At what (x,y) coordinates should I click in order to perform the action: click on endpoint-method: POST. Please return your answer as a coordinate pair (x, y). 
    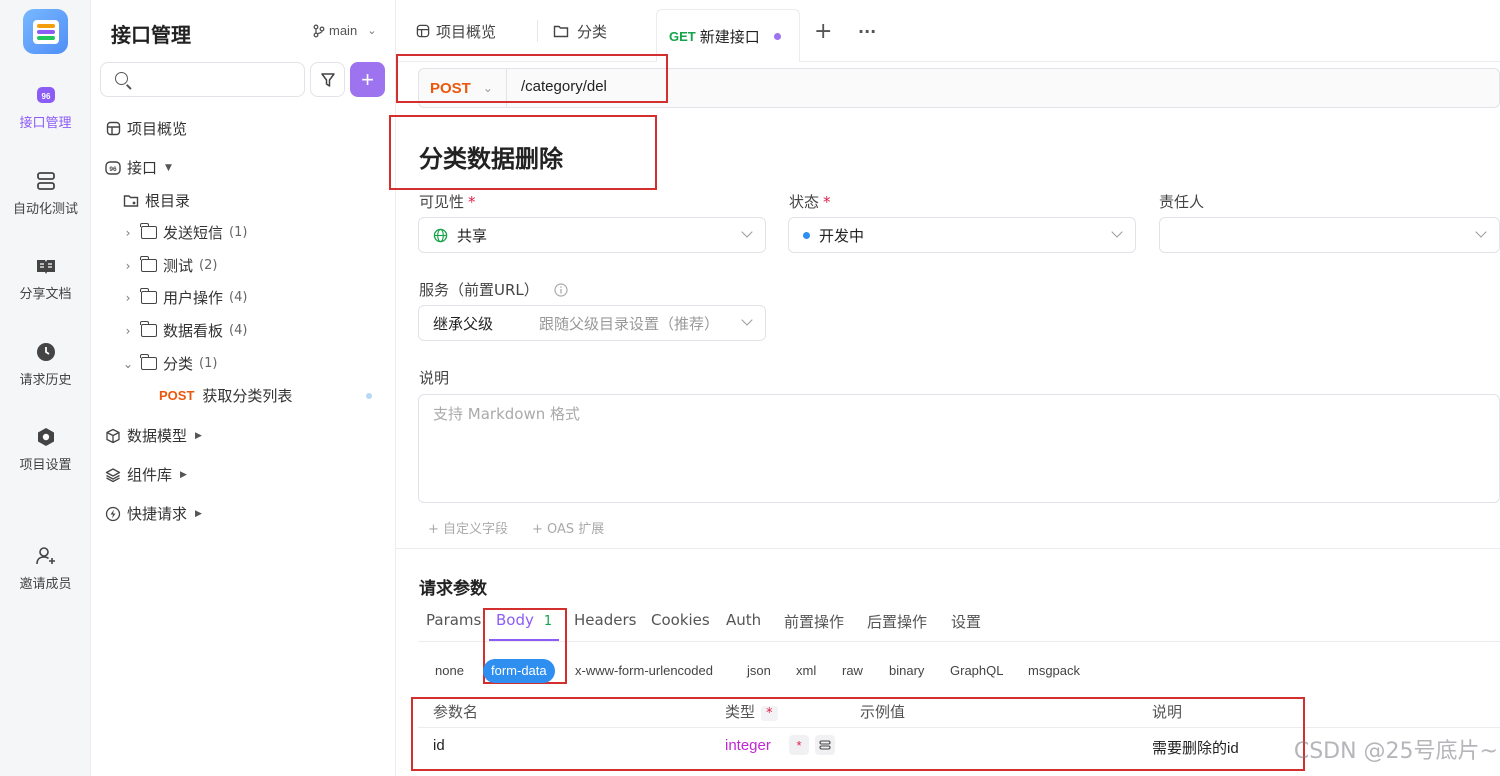
    Looking at the image, I should click on (177, 395).